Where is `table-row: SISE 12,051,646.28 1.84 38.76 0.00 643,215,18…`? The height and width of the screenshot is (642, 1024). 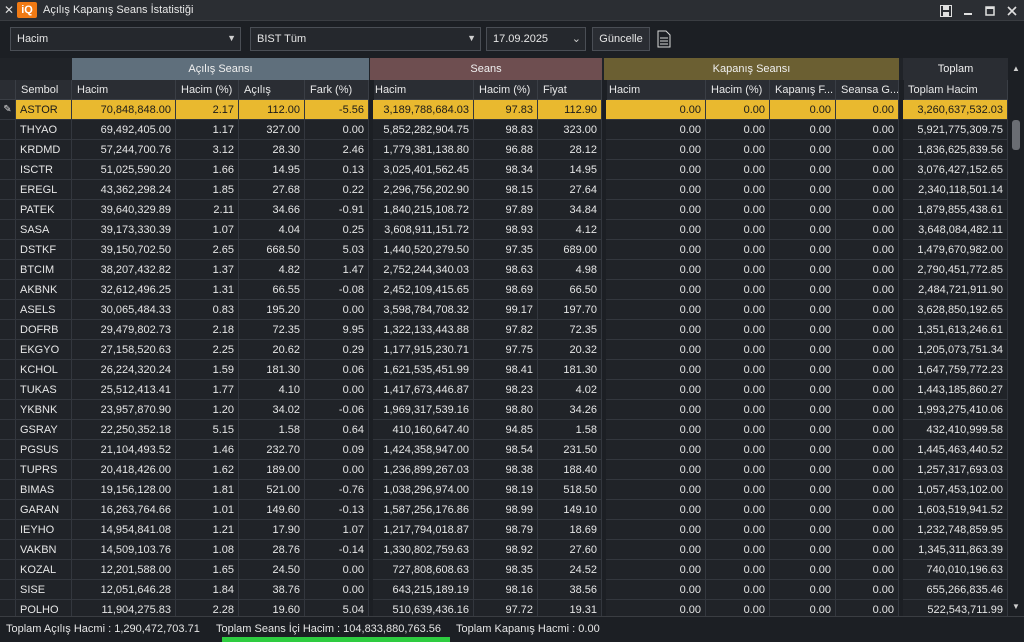
table-row: SISE 12,051,646.28 1.84 38.76 0.00 643,215,18… is located at coordinates (504, 590).